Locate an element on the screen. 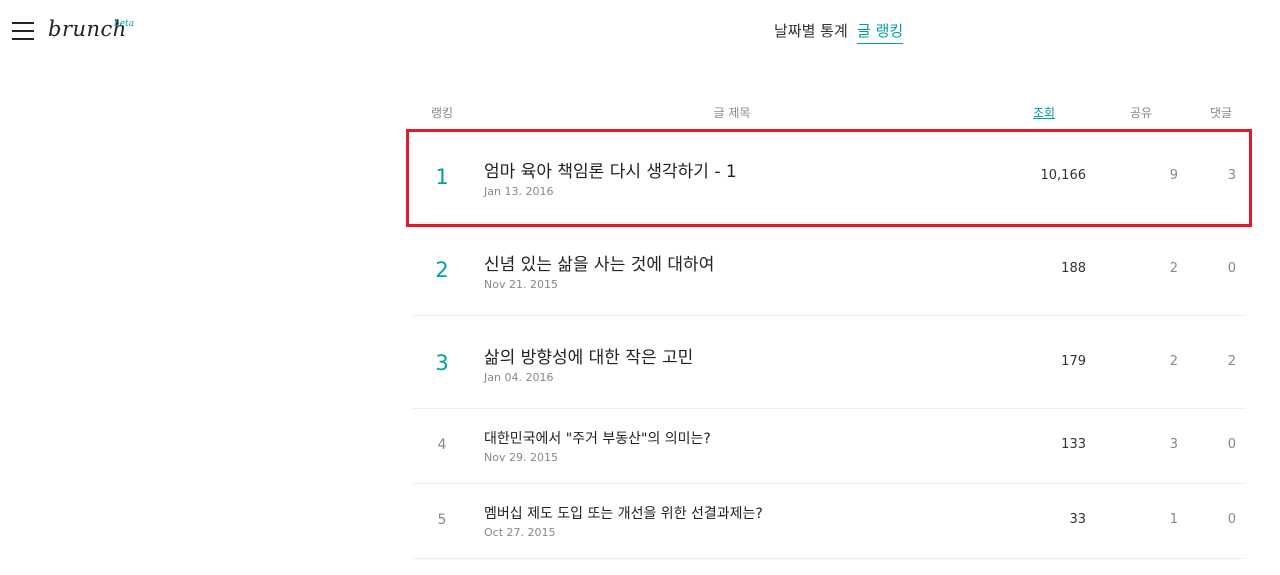 This screenshot has width=1280, height=575. view-count: 133 is located at coordinates (1073, 444).